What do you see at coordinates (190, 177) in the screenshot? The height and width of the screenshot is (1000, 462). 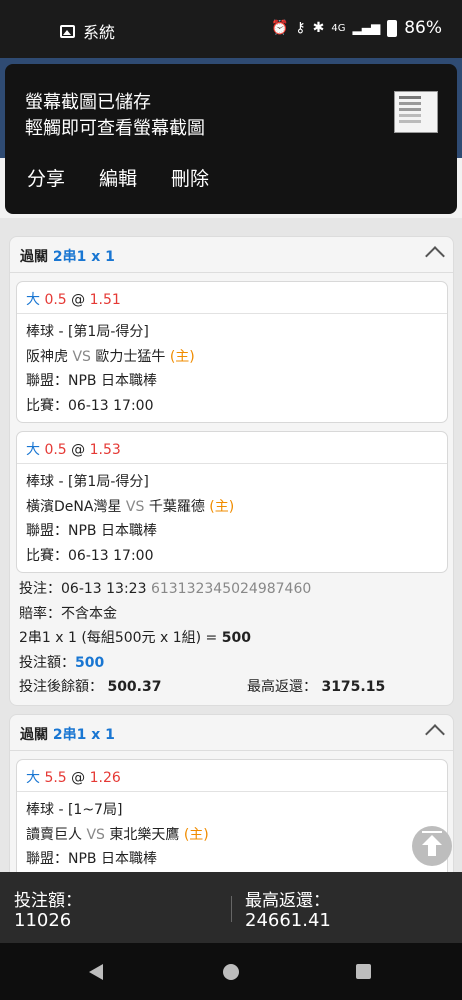 I see `delete-button: 刪除` at bounding box center [190, 177].